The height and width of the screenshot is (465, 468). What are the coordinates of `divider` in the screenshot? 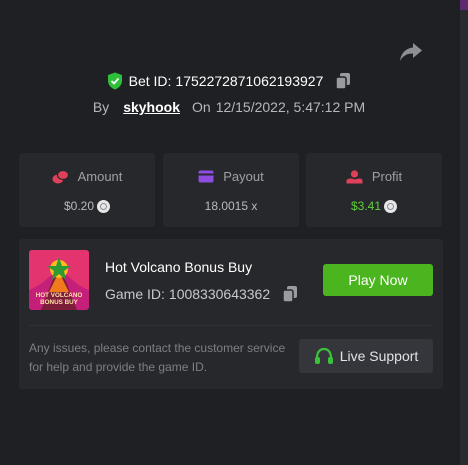 It's located at (231, 325).